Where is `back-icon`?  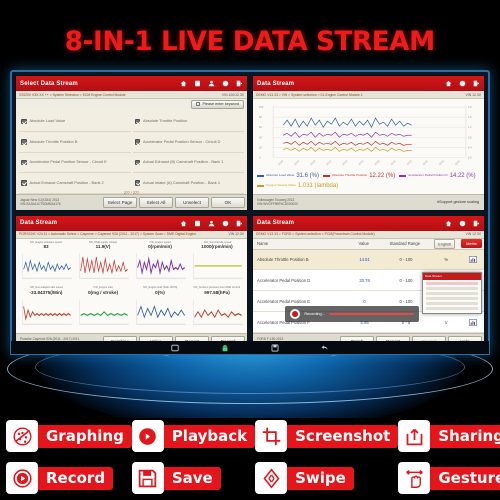
back-icon is located at coordinates (325, 348).